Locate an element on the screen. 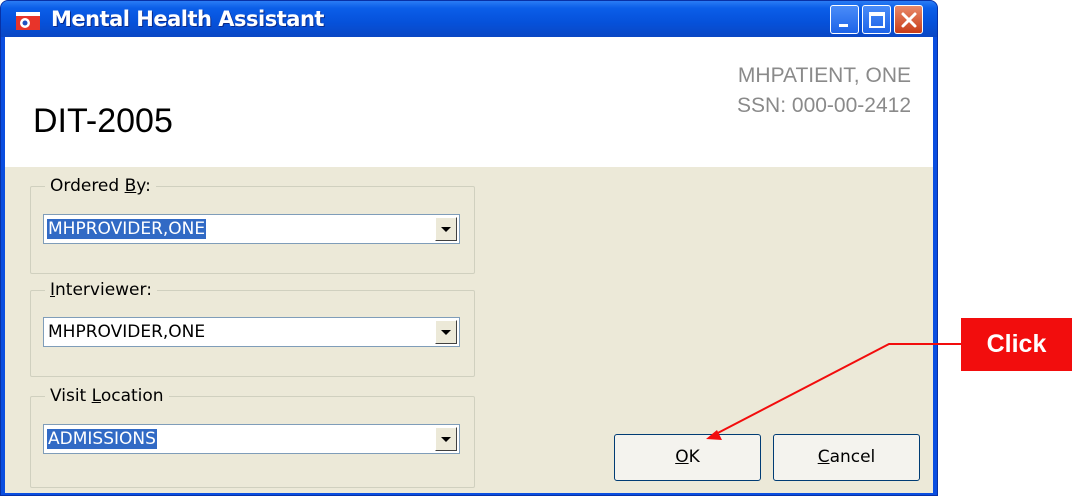  callout-text: Click is located at coordinates (1016, 344).